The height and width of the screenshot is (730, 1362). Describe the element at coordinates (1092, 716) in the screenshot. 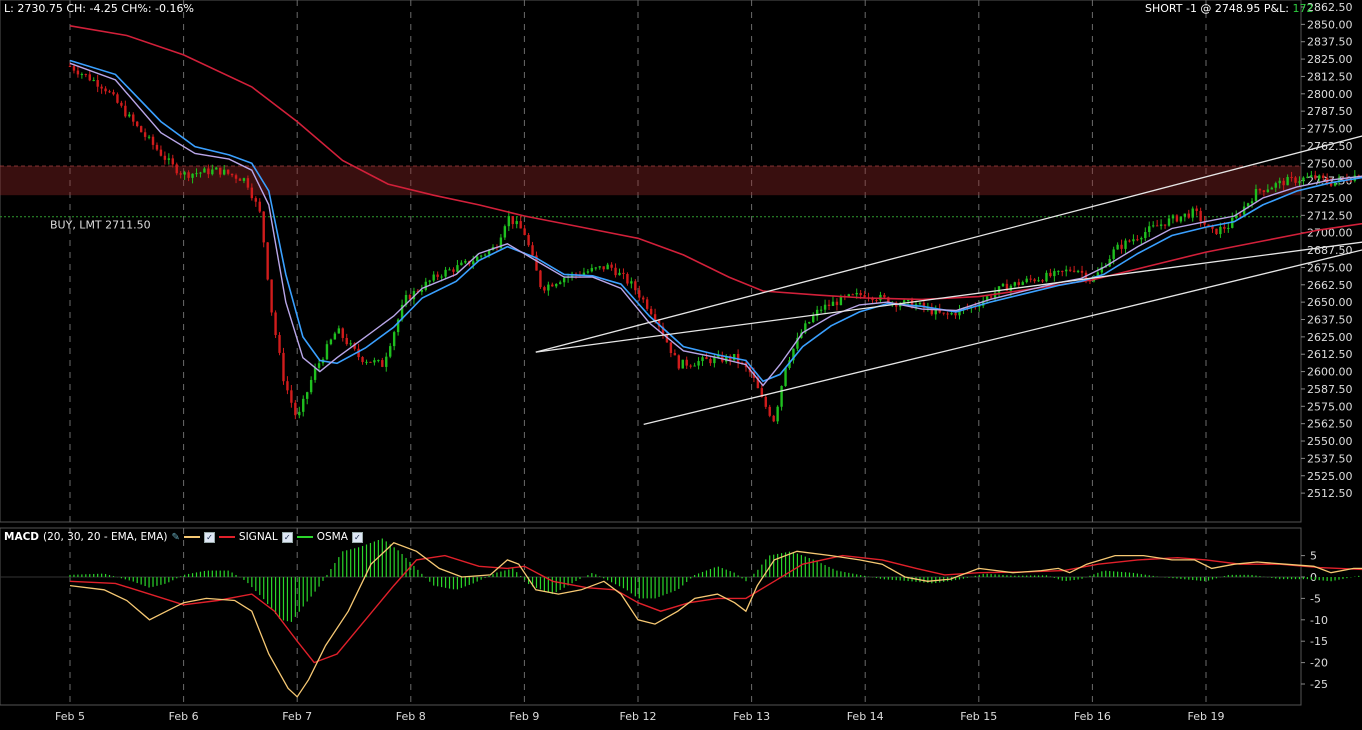

I see `x-tick-label: Feb 16` at that location.